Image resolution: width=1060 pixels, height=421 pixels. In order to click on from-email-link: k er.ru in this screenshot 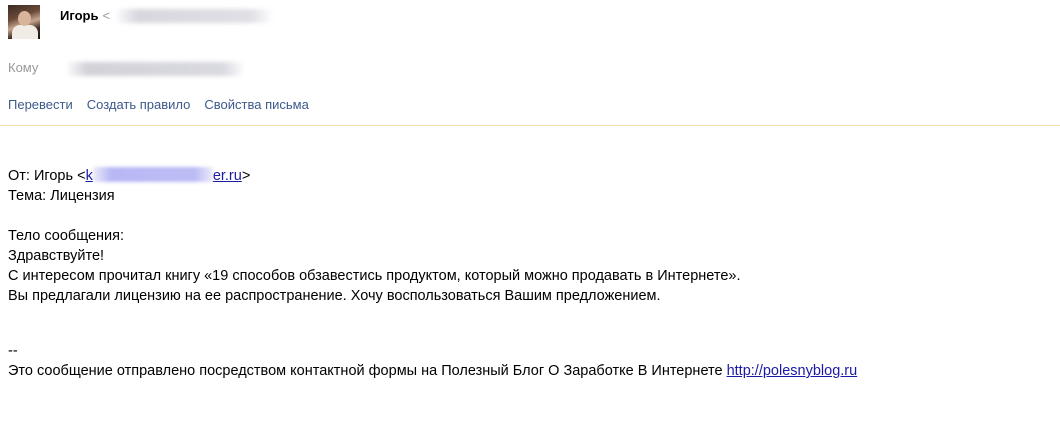, I will do `click(164, 176)`.